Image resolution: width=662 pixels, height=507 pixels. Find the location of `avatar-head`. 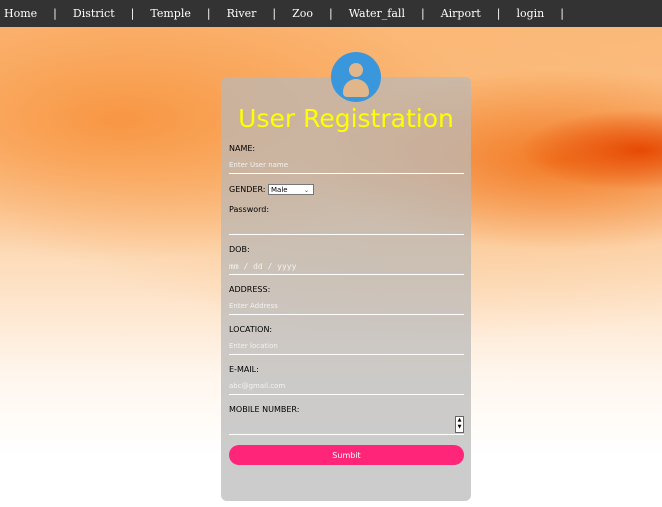

avatar-head is located at coordinates (356, 70).